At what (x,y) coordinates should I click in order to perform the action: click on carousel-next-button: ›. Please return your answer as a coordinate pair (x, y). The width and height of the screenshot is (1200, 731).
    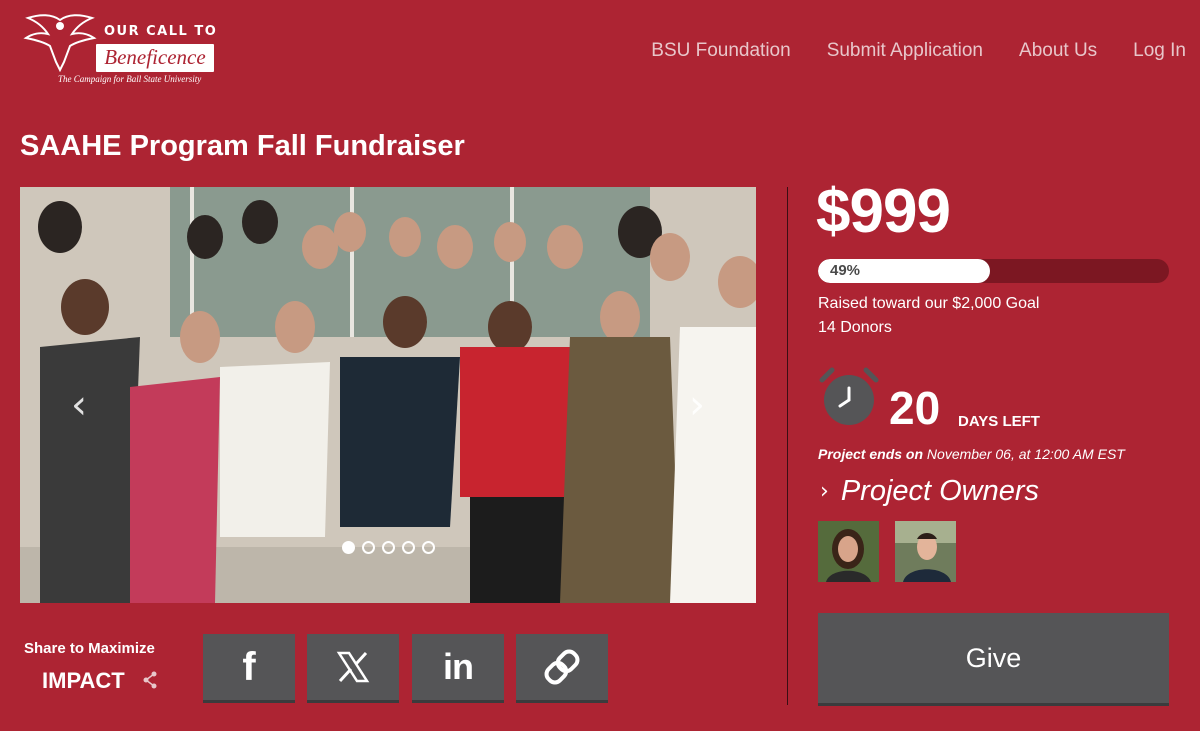
    Looking at the image, I should click on (697, 405).